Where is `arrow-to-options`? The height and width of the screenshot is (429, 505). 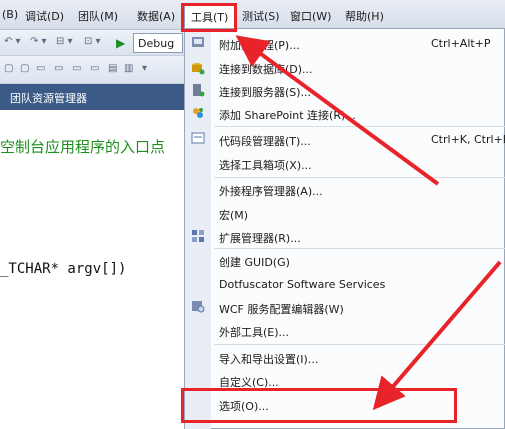
arrow-to-options is located at coordinates (437, 335).